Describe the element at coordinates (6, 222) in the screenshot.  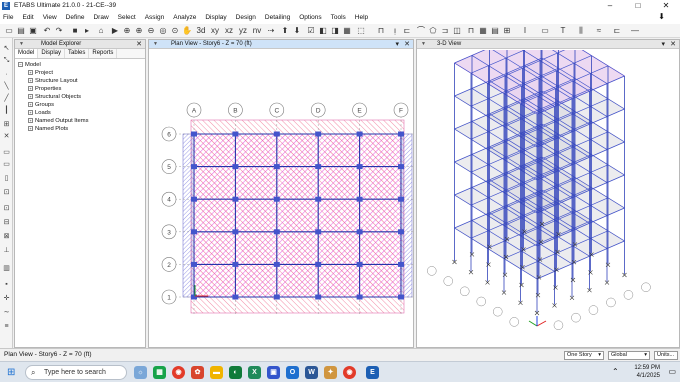
I see `clear-selection-icon: ⊟` at that location.